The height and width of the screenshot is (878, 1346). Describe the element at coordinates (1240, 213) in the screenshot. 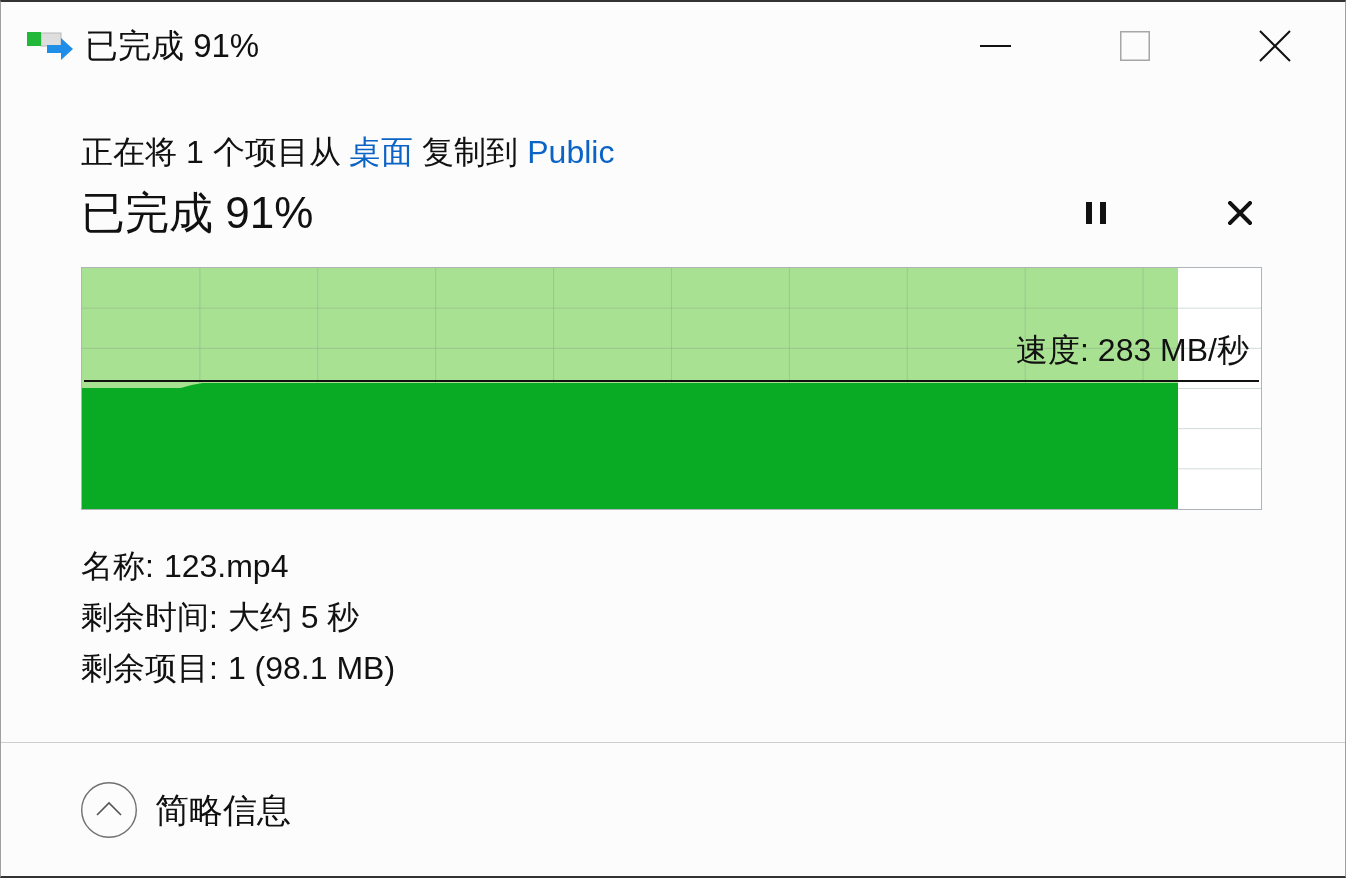

I see `close-icon` at that location.